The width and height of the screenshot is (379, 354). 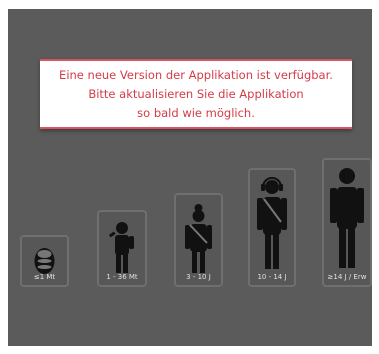 I want to click on notice-line-2: Bitte aktualisieren Sie die Applikation, so click(x=196, y=94).